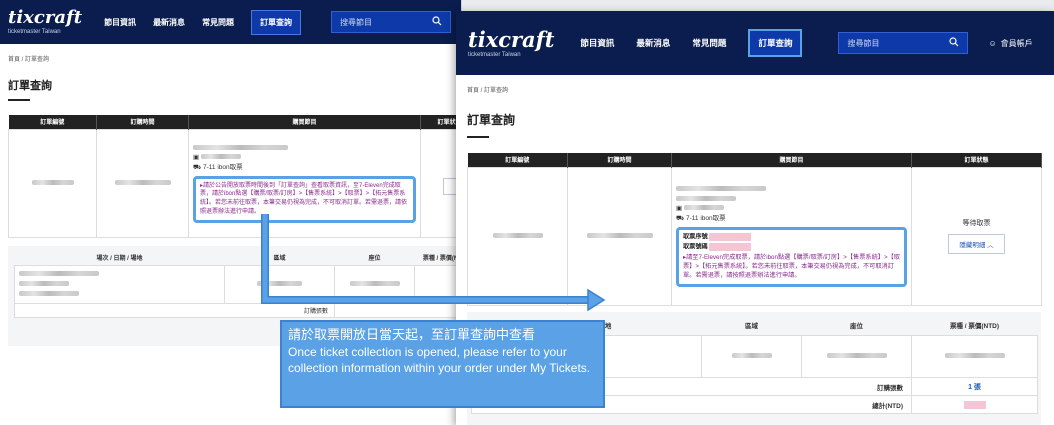  Describe the element at coordinates (237, 311) in the screenshot. I see `ticket-count-row: 訂購張數` at that location.